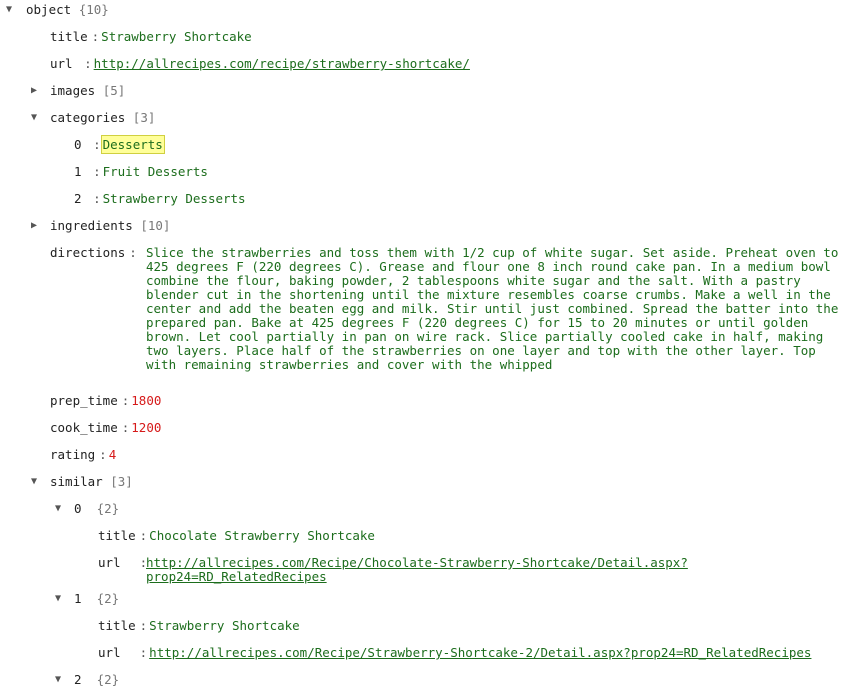 The image size is (859, 687). Describe the element at coordinates (112, 454) in the screenshot. I see `rating-value: 4` at that location.